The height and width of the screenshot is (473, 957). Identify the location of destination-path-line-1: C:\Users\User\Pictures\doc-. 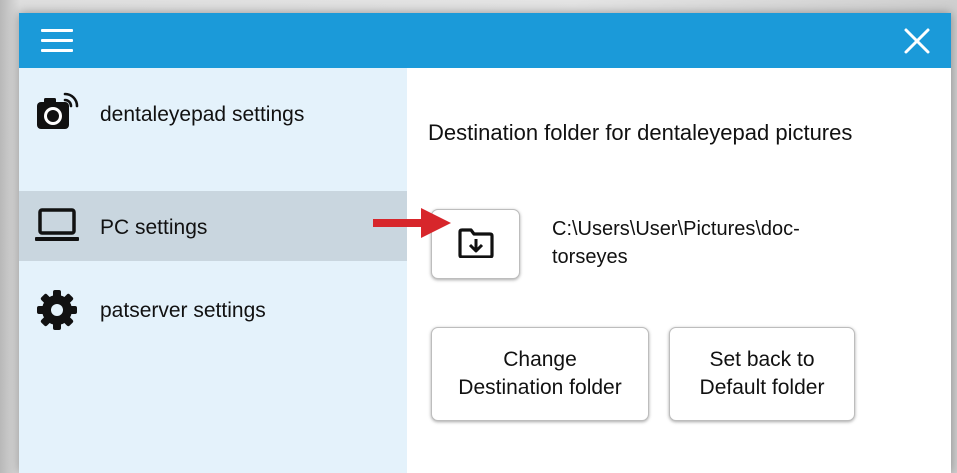
(676, 229).